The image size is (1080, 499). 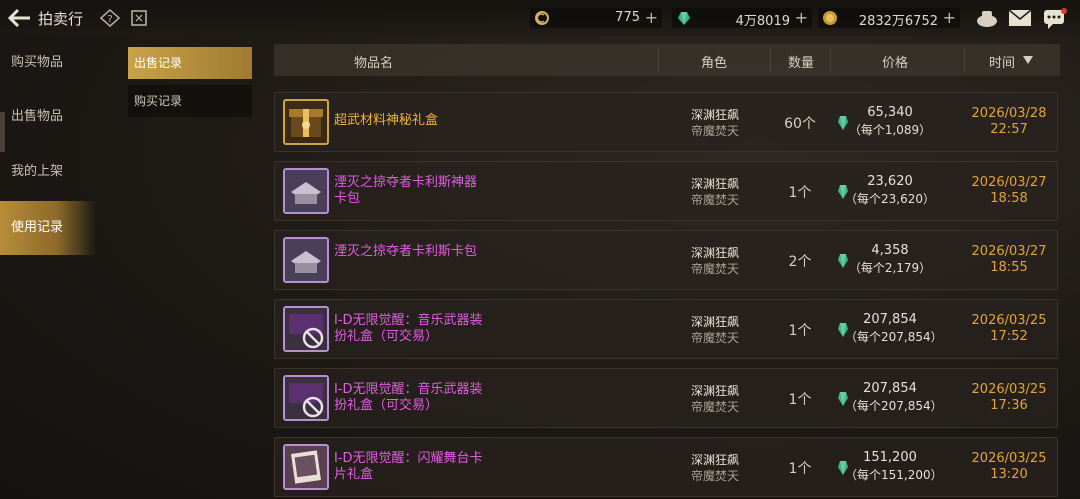 What do you see at coordinates (19, 18) in the screenshot?
I see `back-arrow-icon` at bounding box center [19, 18].